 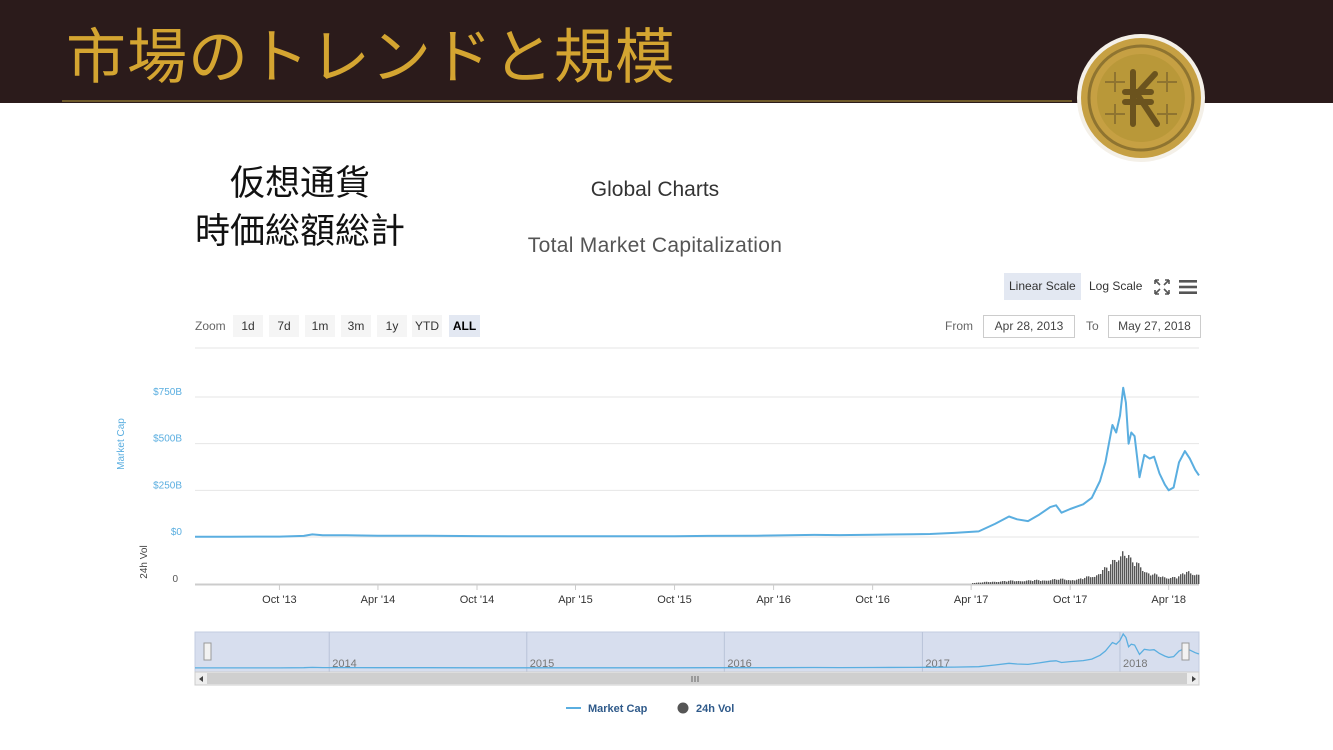 What do you see at coordinates (773, 600) in the screenshot?
I see `x-tick-label: Apr '16` at bounding box center [773, 600].